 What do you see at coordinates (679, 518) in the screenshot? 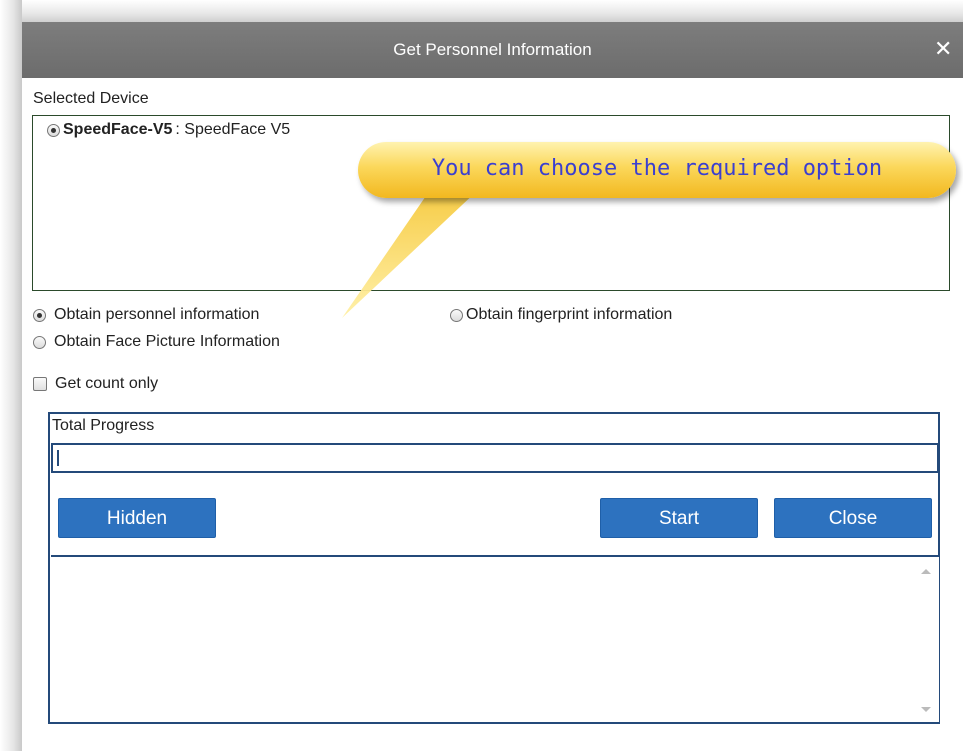
I see `start-button: Start` at bounding box center [679, 518].